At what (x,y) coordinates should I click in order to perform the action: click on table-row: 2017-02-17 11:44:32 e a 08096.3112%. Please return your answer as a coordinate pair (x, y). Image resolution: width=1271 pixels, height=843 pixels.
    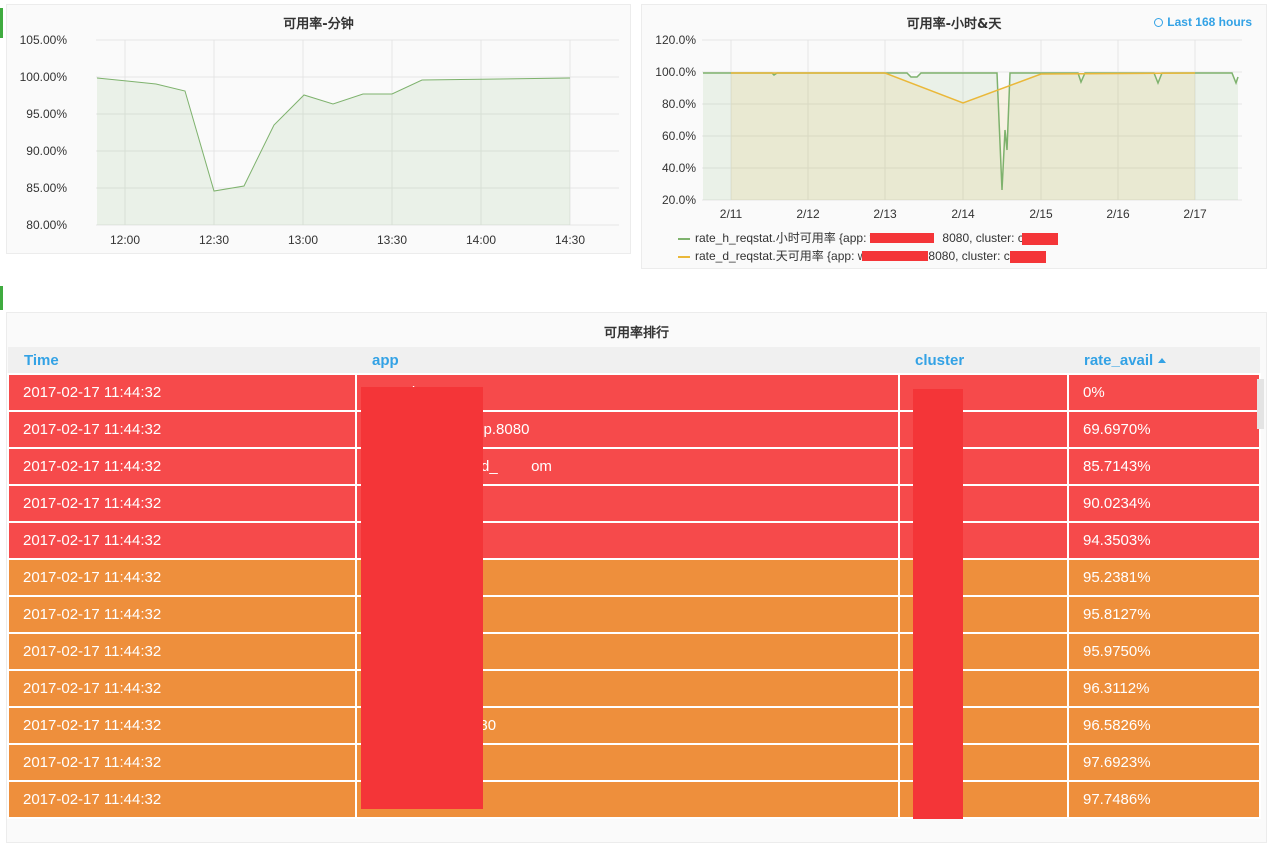
    Looking at the image, I should click on (634, 688).